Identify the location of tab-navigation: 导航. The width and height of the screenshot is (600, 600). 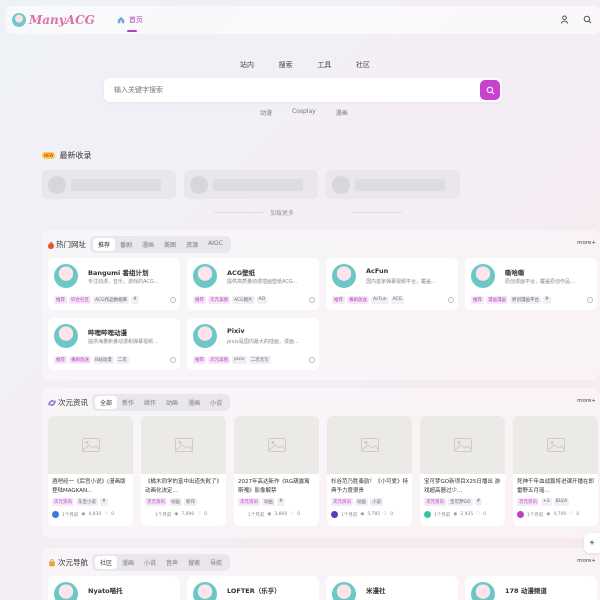
(216, 562).